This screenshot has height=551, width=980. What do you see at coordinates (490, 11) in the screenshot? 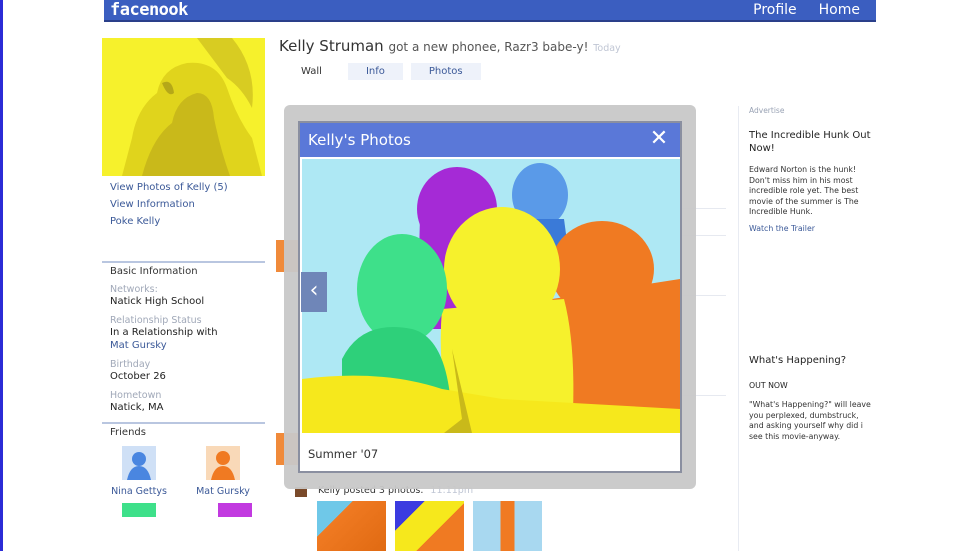
I see `top-bar: facenook Profile Home` at bounding box center [490, 11].